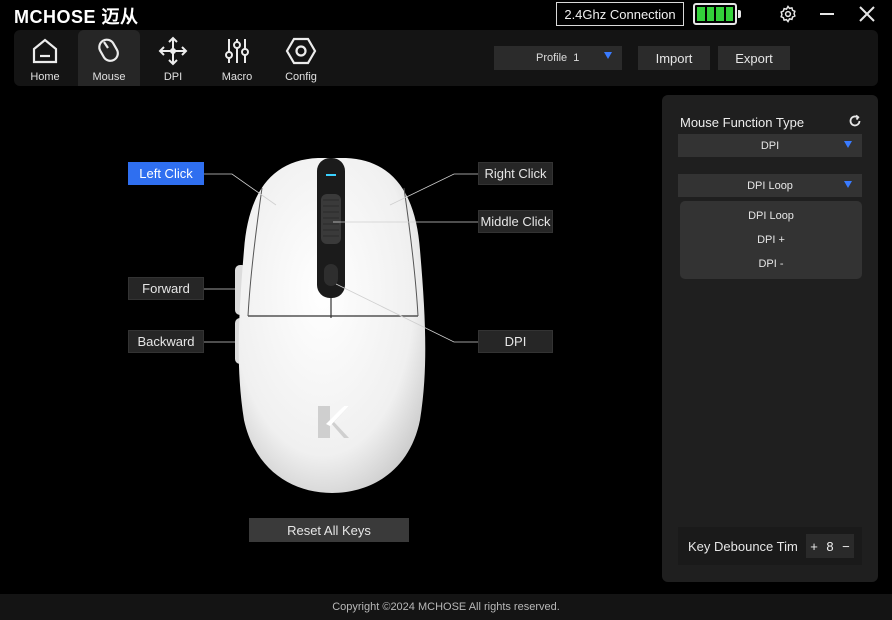  What do you see at coordinates (814, 546) in the screenshot?
I see `increment-button: +` at bounding box center [814, 546].